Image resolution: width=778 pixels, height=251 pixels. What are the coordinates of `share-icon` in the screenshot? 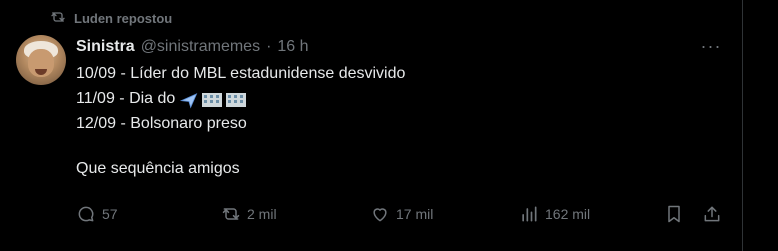 It's located at (712, 214).